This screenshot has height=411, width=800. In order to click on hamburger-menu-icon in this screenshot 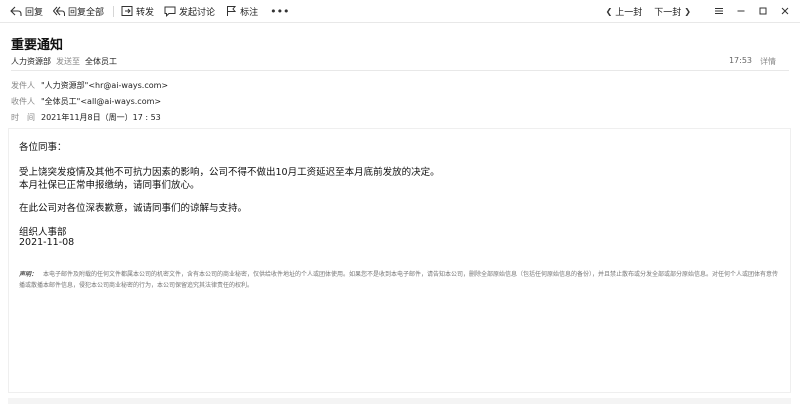, I will do `click(719, 11)`.